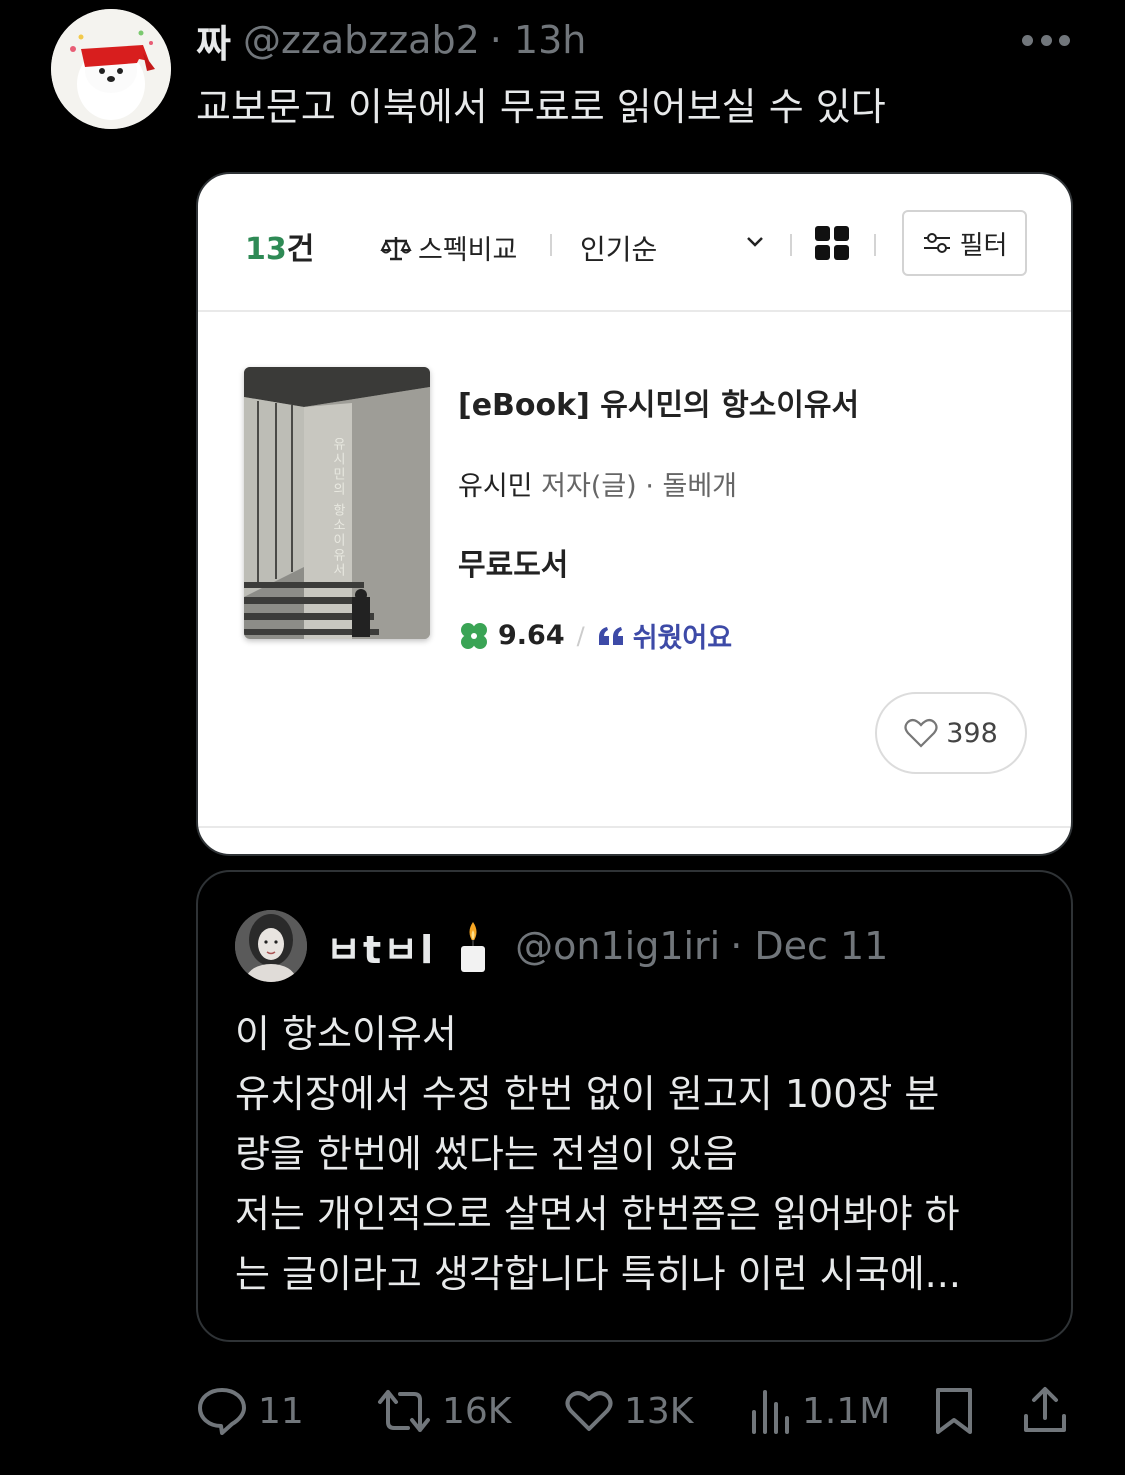 Image resolution: width=1125 pixels, height=1475 pixels. I want to click on quoted-text-line: 이 항소이유서, so click(346, 1034).